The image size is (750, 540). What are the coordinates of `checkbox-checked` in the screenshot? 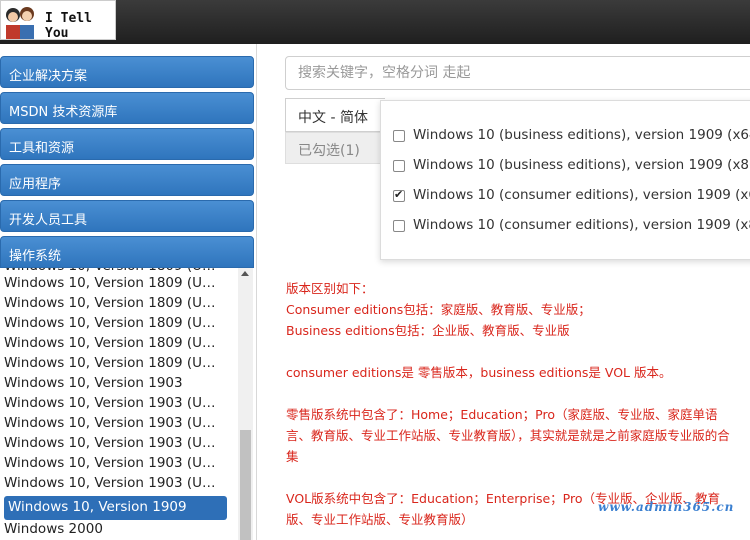 It's located at (399, 195).